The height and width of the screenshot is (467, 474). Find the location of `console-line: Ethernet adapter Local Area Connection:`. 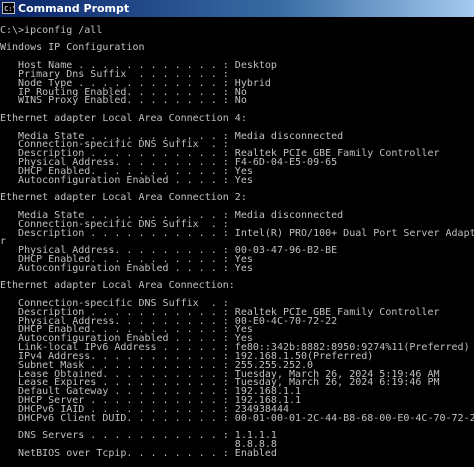

console-line: Ethernet adapter Local Area Connection: is located at coordinates (117, 286).